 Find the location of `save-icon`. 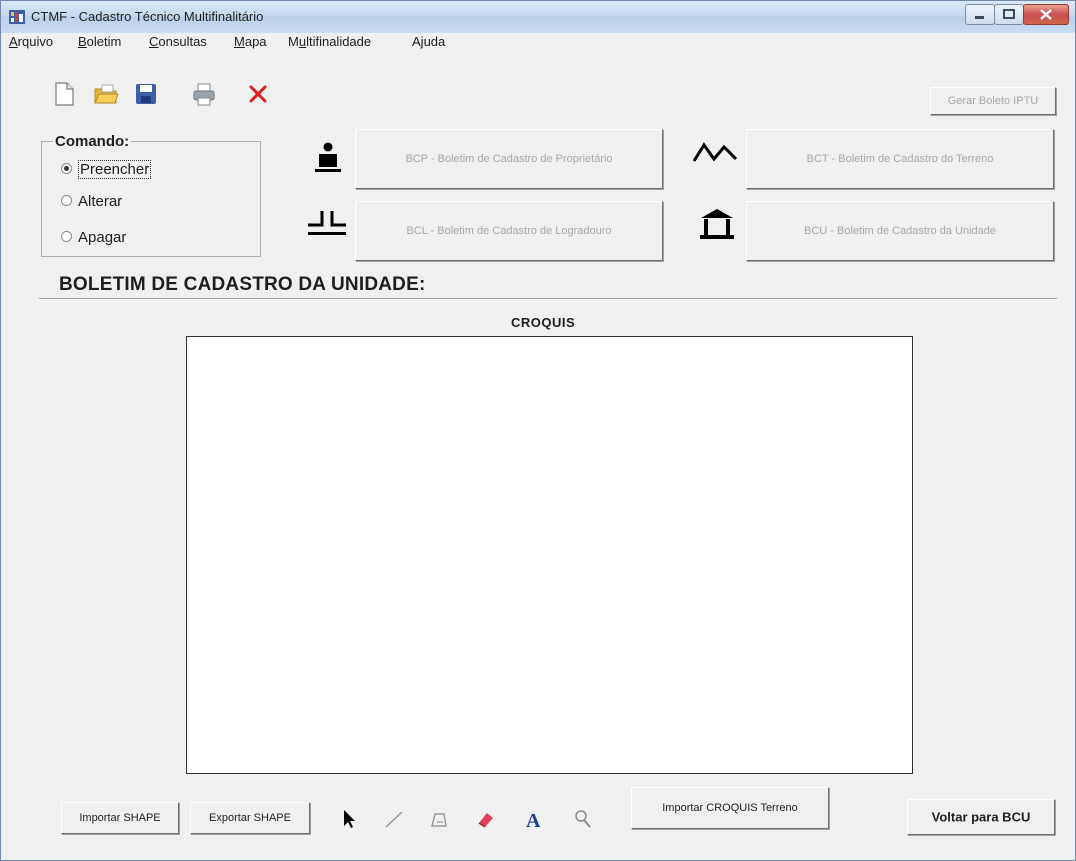

save-icon is located at coordinates (146, 94).